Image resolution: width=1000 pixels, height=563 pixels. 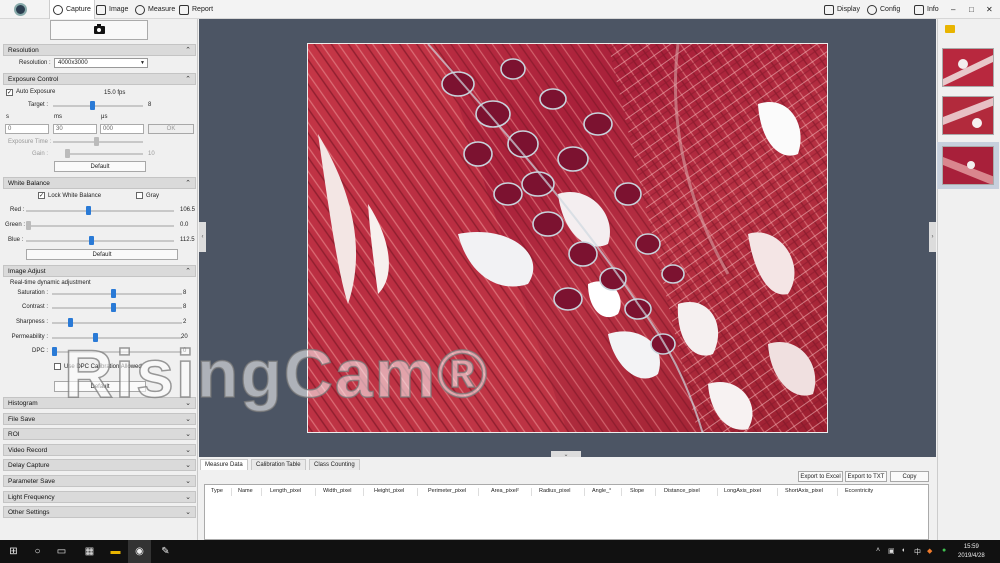 What do you see at coordinates (99, 497) in the screenshot?
I see `section-light-frequency: Light Frequency ⌄` at bounding box center [99, 497].